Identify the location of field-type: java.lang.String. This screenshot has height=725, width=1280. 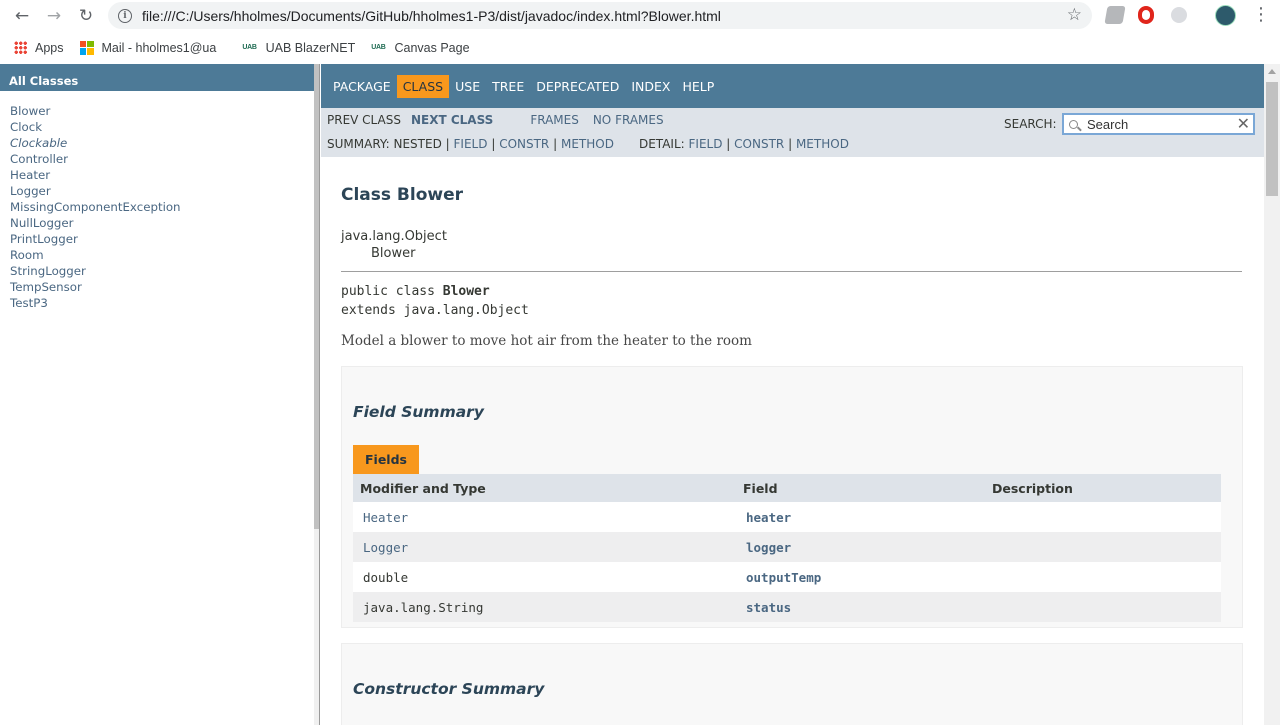
(544, 607).